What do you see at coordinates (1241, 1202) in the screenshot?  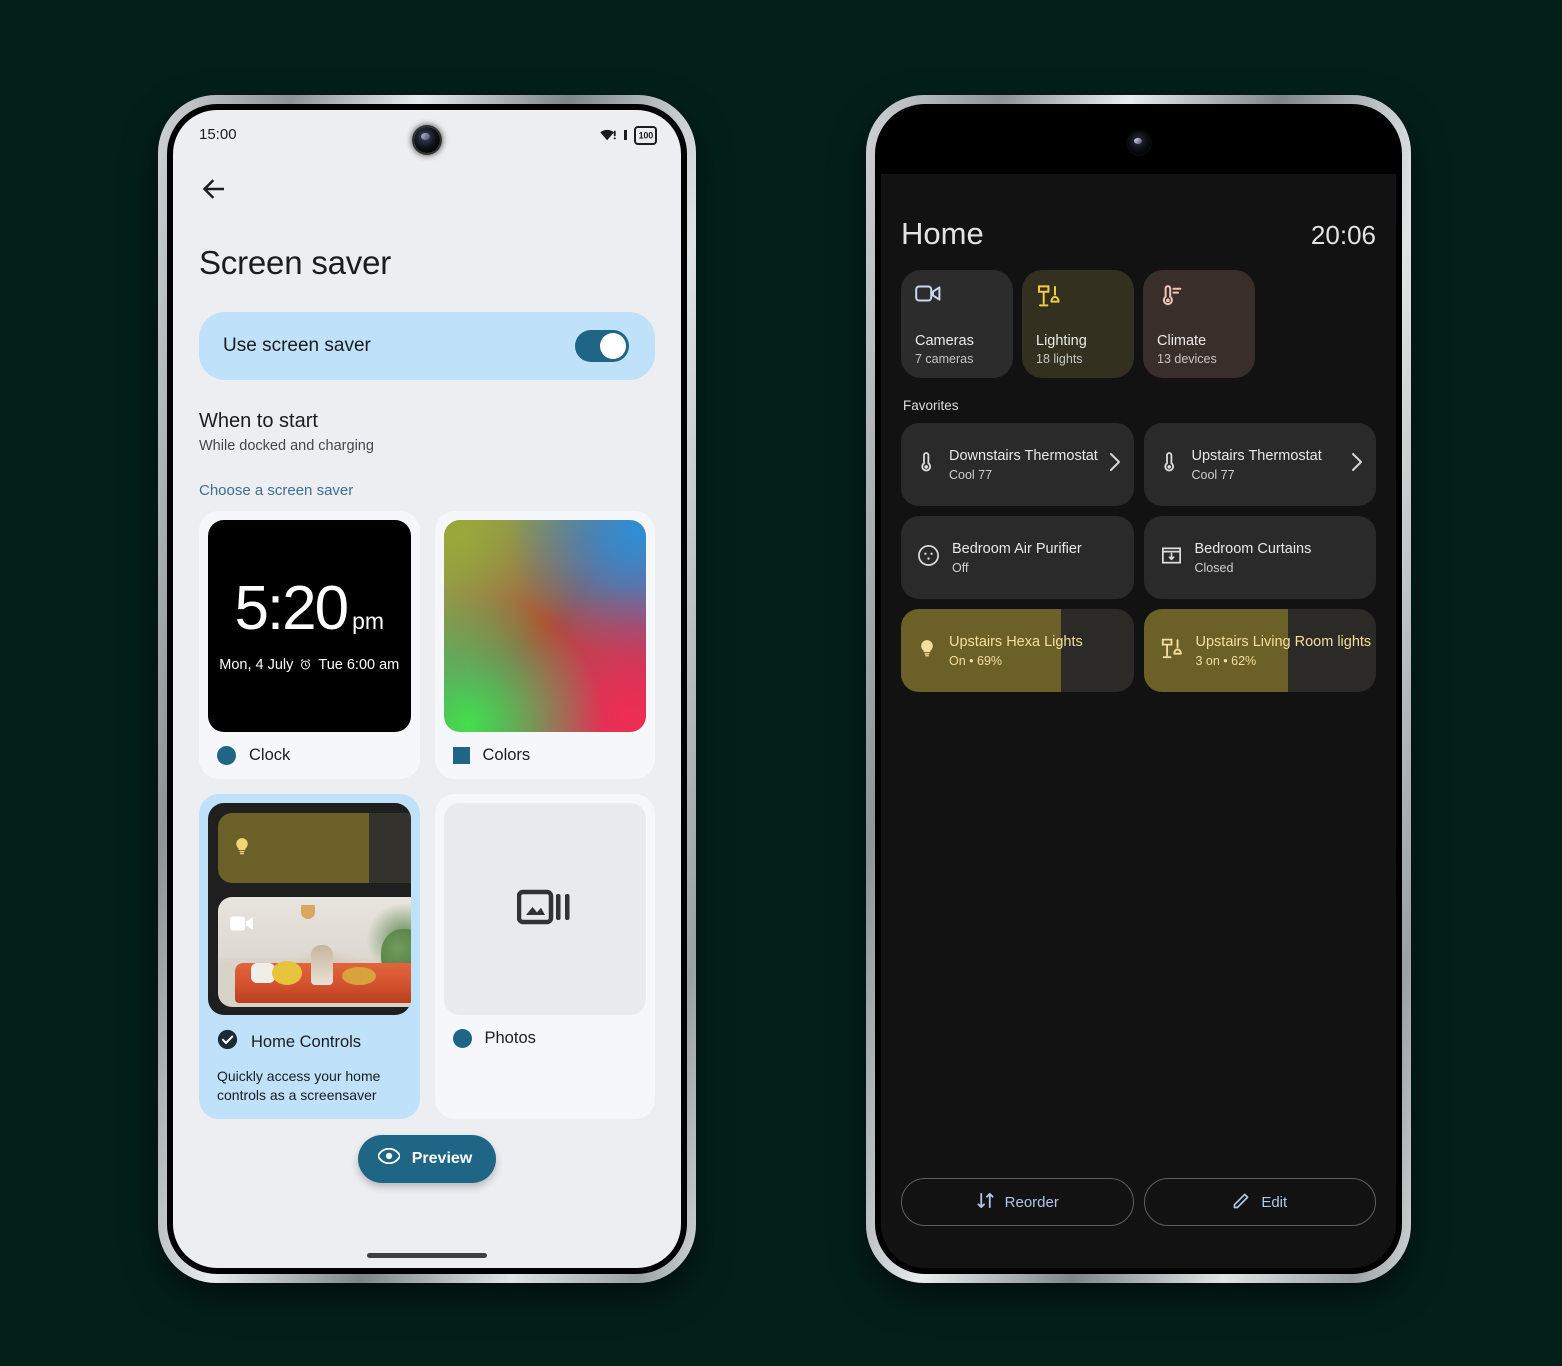 I see `pencil-icon` at bounding box center [1241, 1202].